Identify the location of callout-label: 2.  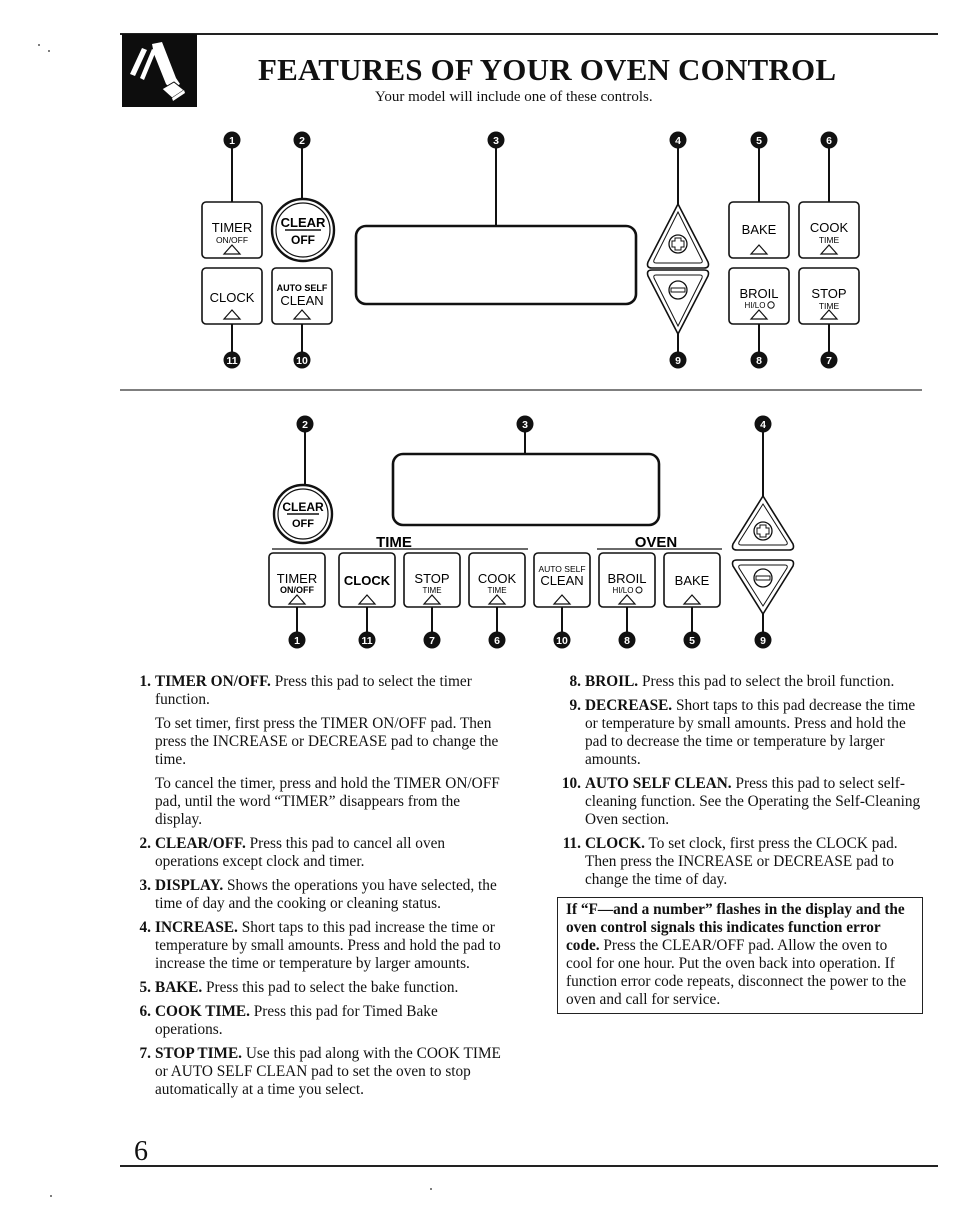
(305, 425).